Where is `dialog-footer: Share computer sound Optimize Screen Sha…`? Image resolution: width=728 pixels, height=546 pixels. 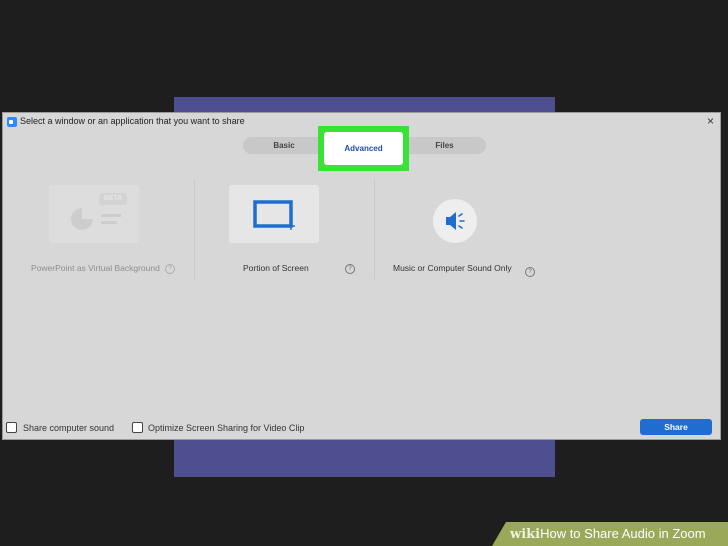
dialog-footer: Share computer sound Optimize Screen Sha… is located at coordinates (361, 428).